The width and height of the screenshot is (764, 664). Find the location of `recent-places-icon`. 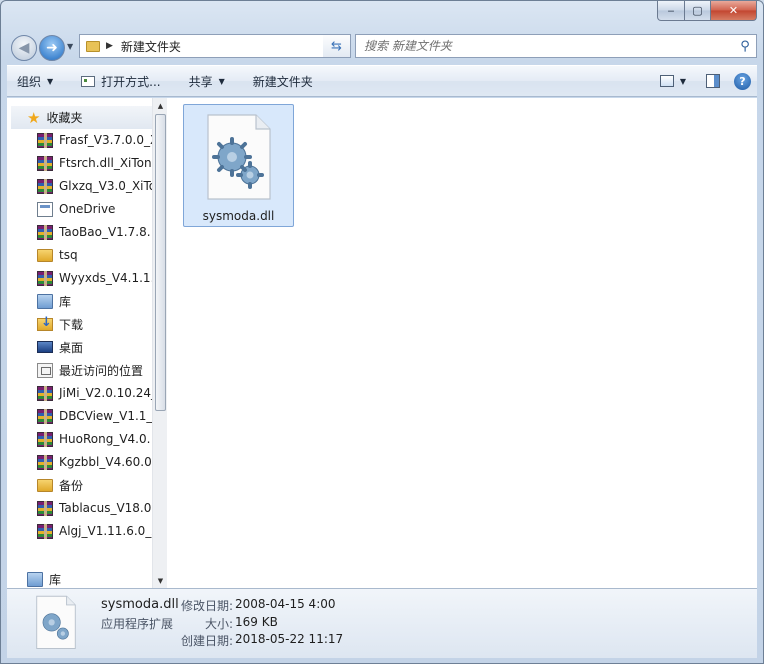

recent-places-icon is located at coordinates (45, 370).